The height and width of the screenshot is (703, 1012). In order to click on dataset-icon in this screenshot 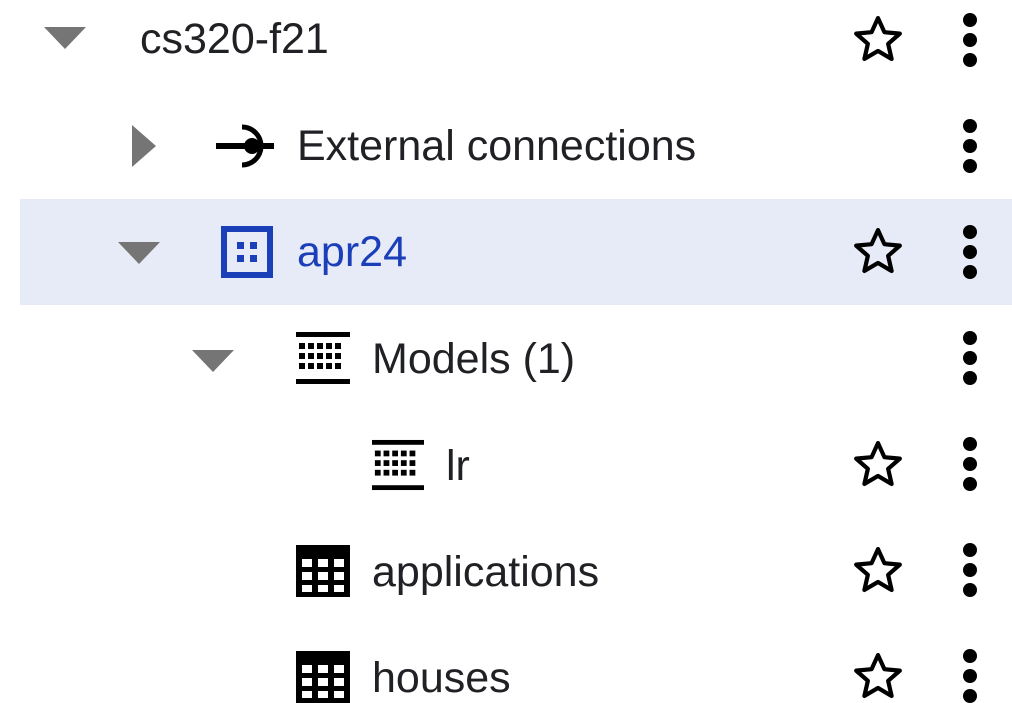, I will do `click(247, 252)`.